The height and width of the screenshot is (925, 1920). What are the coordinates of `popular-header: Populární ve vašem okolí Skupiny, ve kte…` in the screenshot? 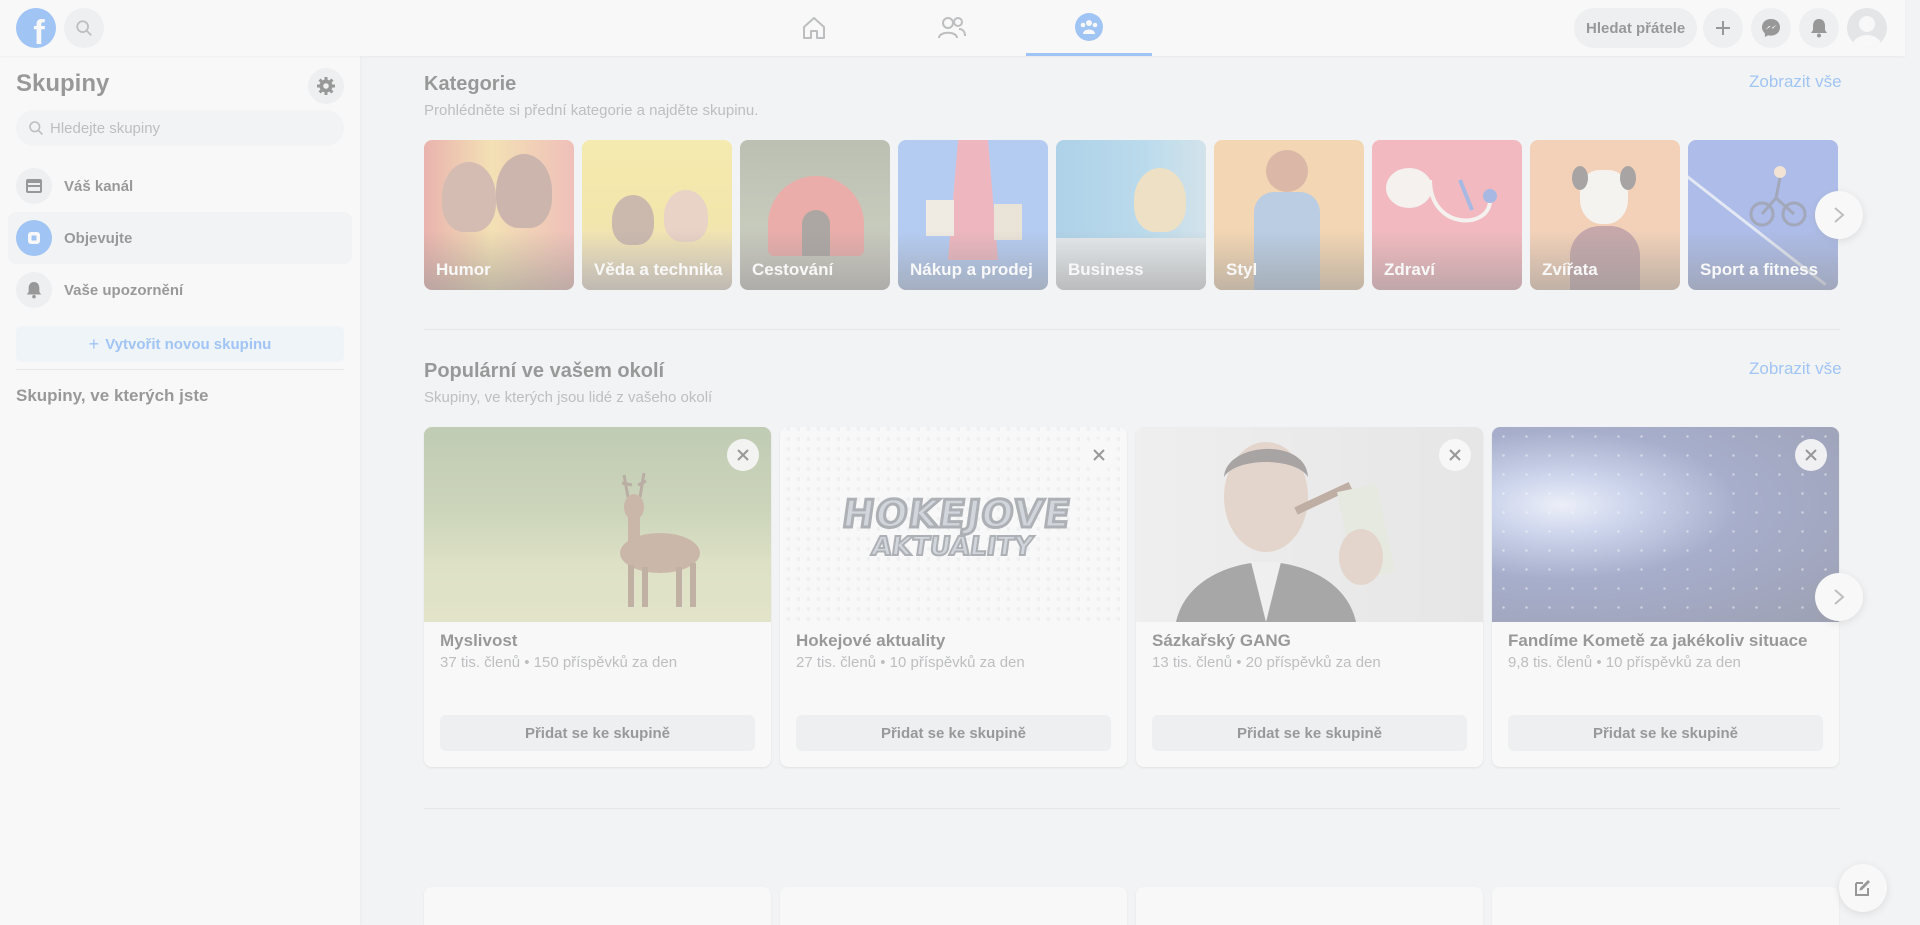 It's located at (924, 383).